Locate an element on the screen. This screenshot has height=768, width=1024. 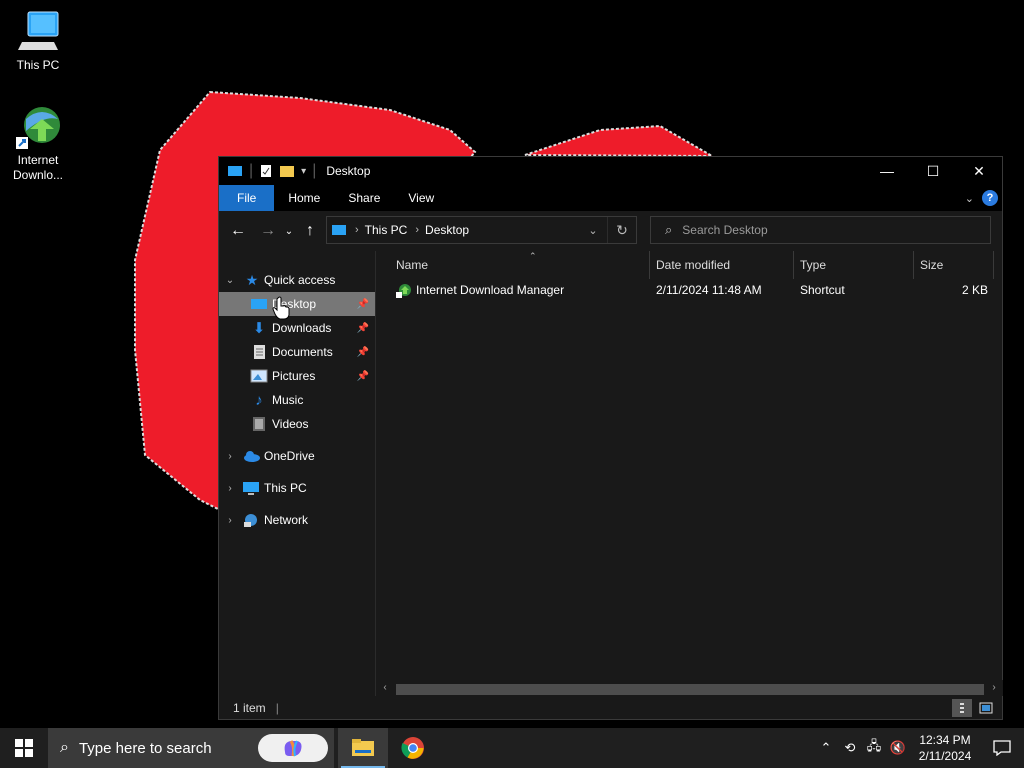
taskbar-file-explorer is located at coordinates (363, 748).